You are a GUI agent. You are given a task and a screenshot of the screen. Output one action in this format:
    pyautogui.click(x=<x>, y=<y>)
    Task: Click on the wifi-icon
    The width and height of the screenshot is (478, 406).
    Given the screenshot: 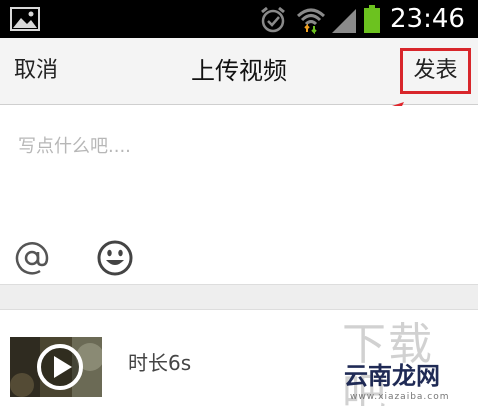 What is the action you would take?
    pyautogui.click(x=311, y=21)
    